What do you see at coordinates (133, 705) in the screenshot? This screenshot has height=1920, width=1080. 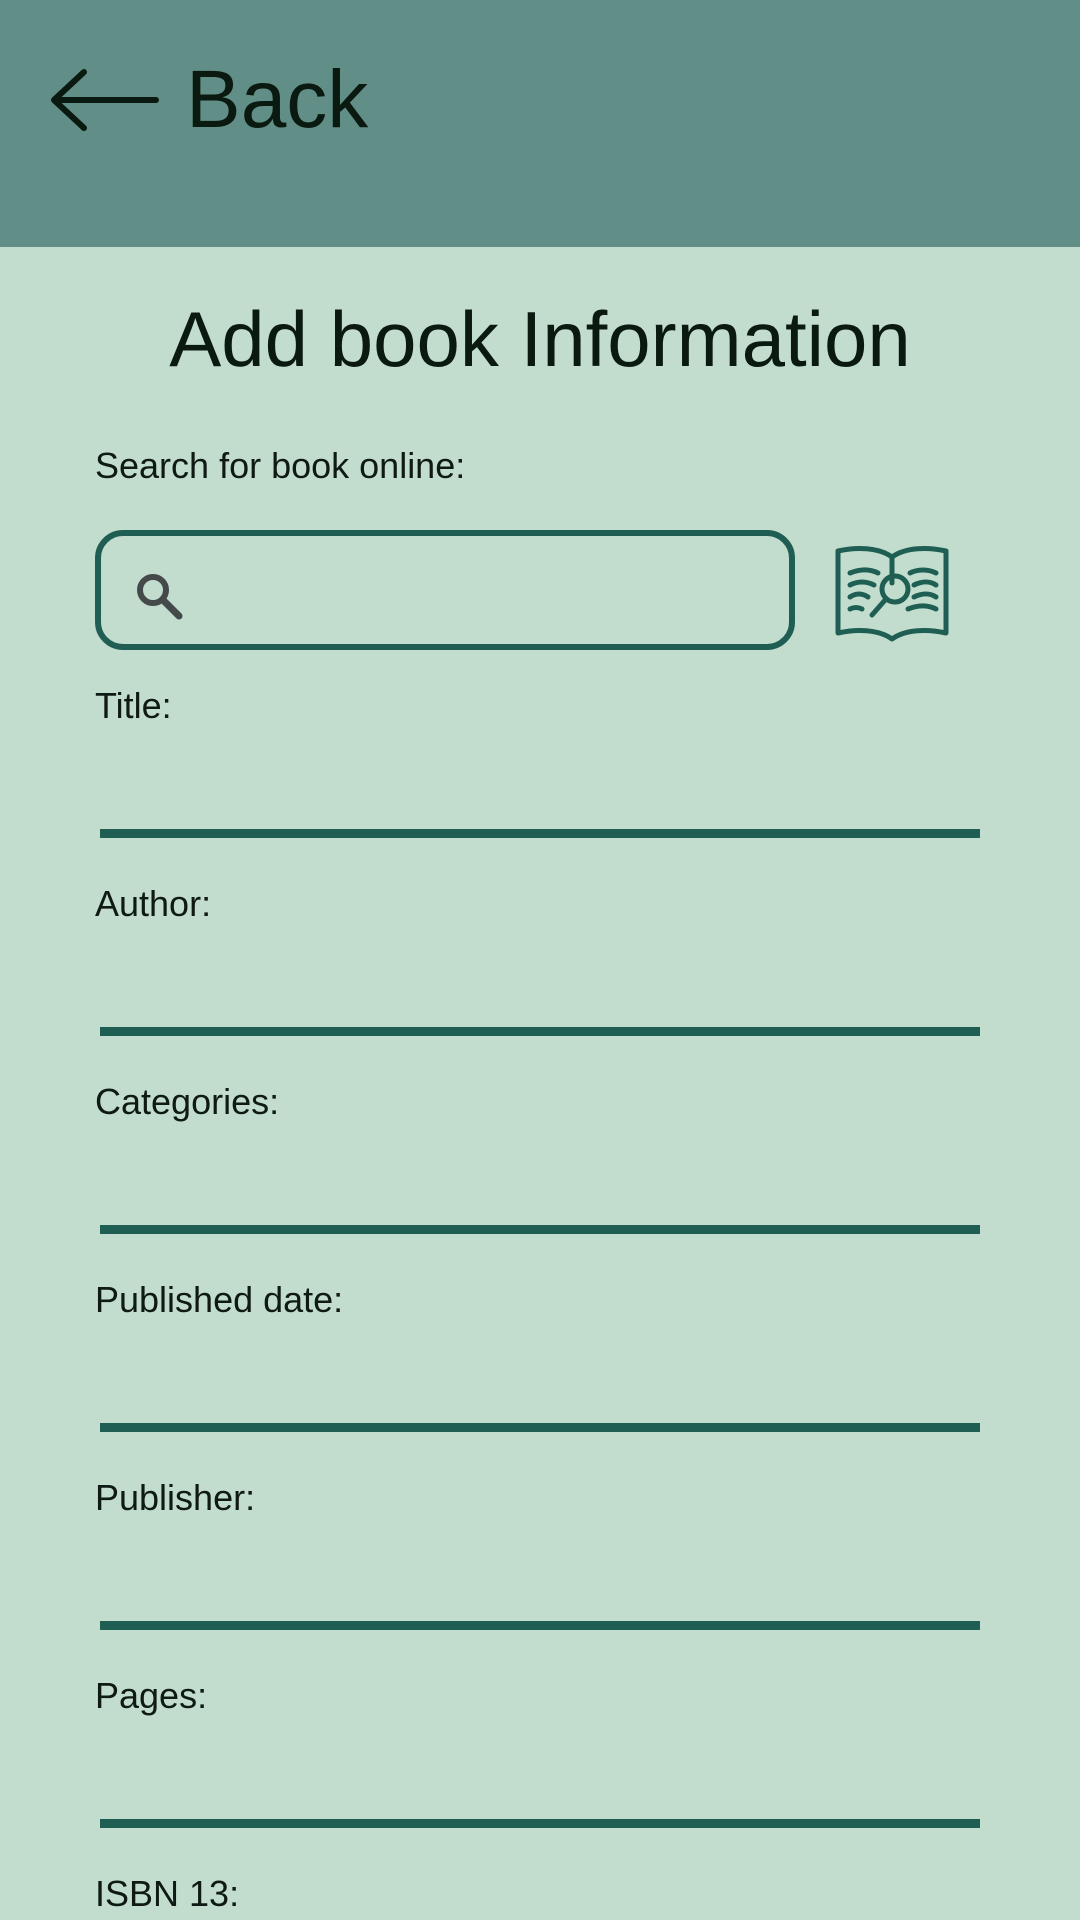 I see `title-label: Title:` at bounding box center [133, 705].